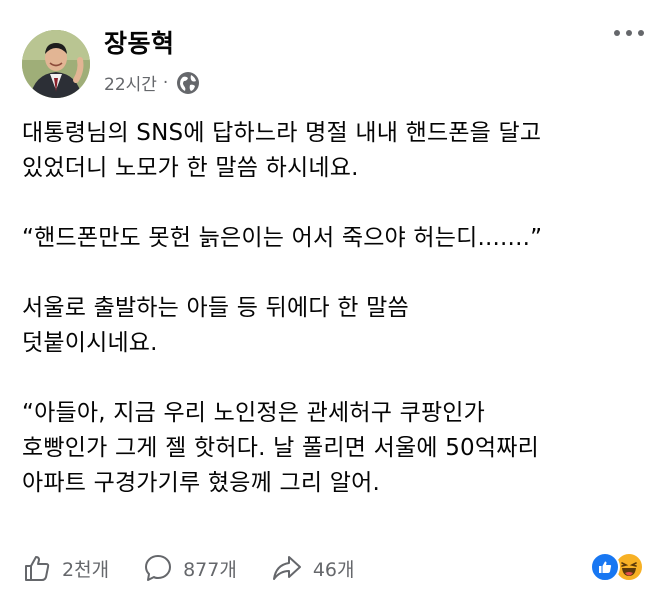 Image resolution: width=658 pixels, height=599 pixels. I want to click on globe-icon, so click(188, 83).